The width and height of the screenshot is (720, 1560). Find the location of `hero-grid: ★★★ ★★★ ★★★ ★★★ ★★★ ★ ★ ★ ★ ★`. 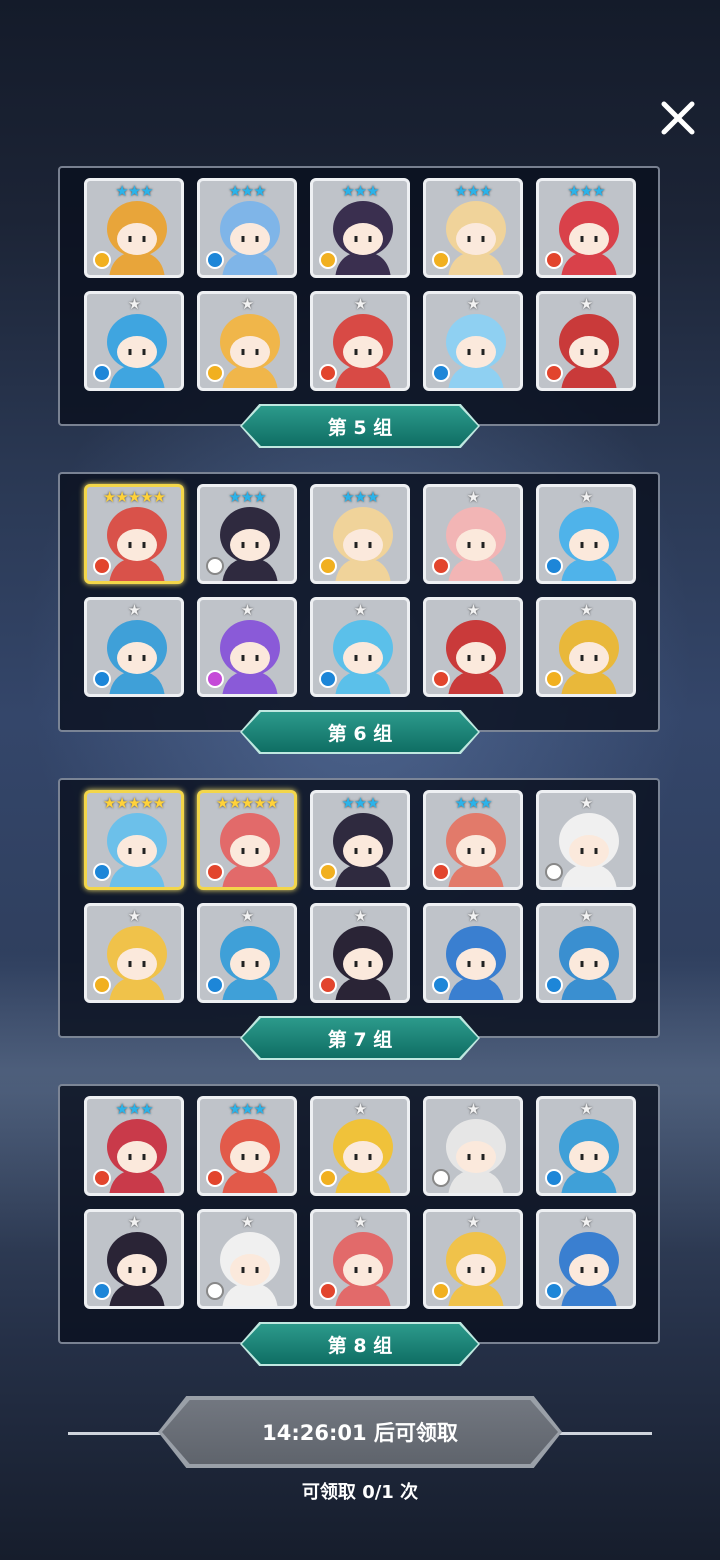

hero-grid: ★★★ ★★★ ★★★ ★★★ ★★★ ★ ★ ★ ★ ★ is located at coordinates (361, 284).